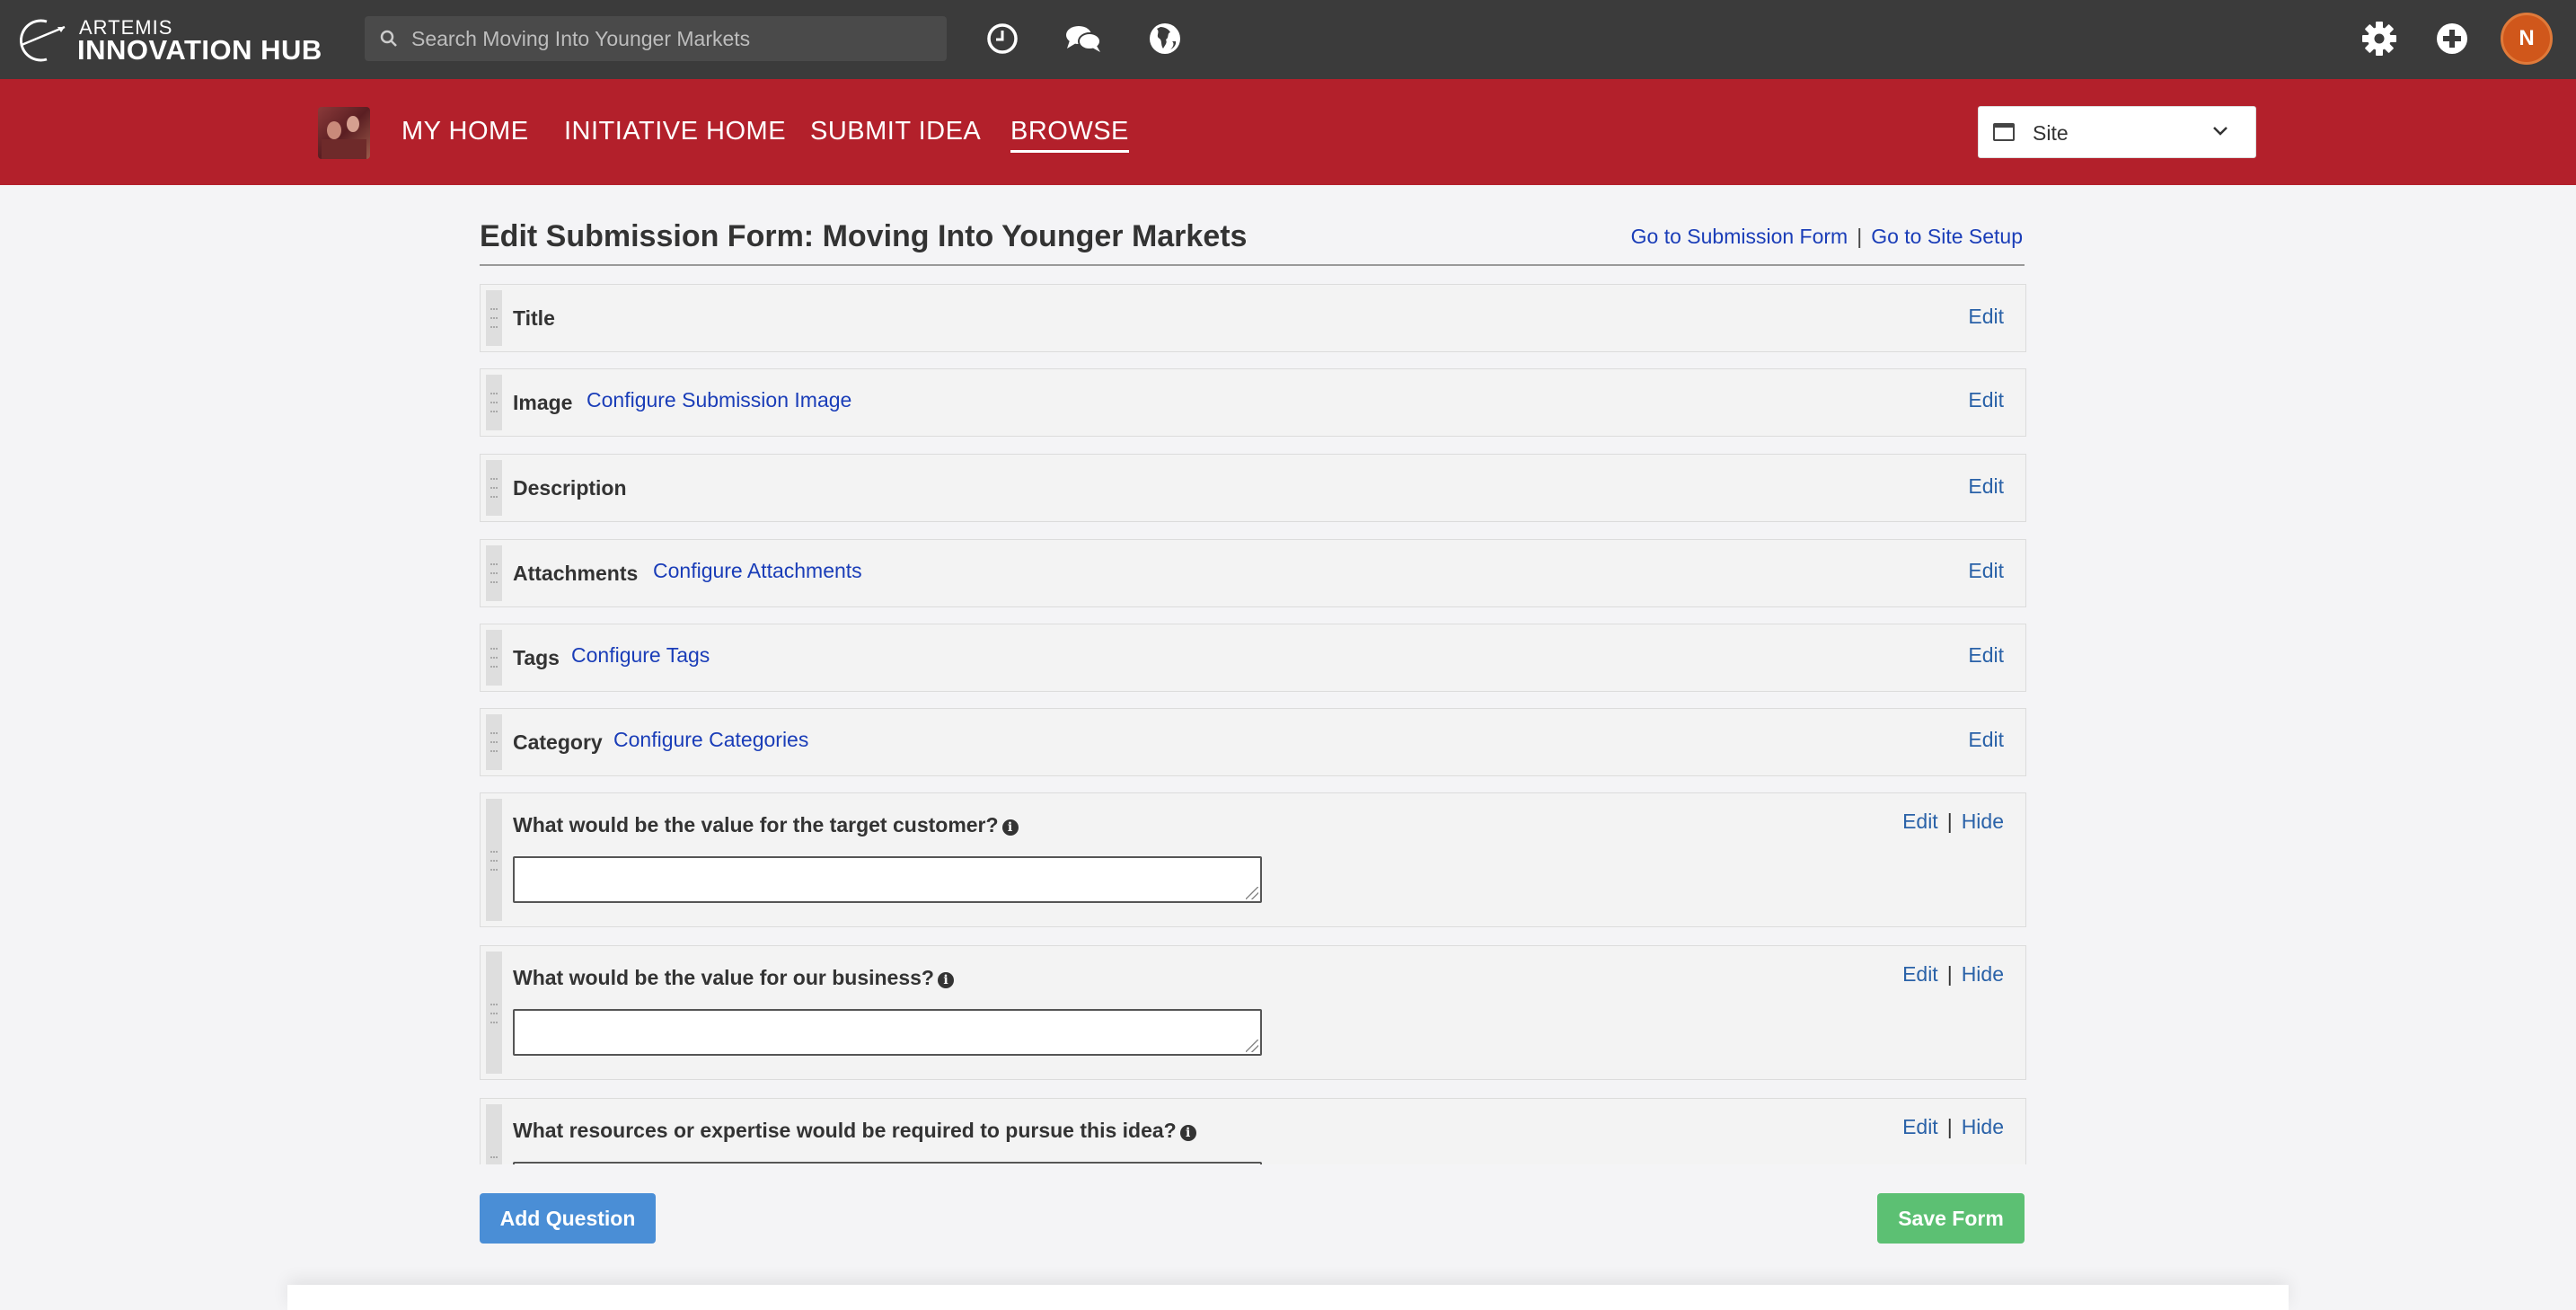  What do you see at coordinates (344, 133) in the screenshot?
I see `initiative-thumbnail` at bounding box center [344, 133].